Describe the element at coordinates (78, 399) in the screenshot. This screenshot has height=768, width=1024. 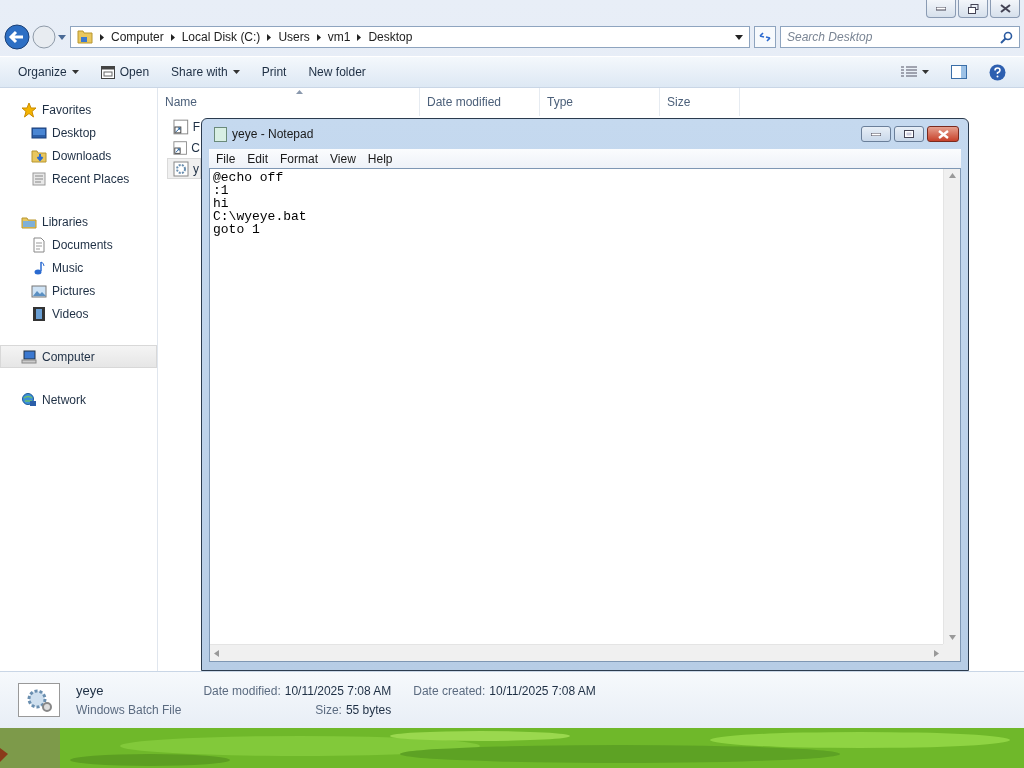
I see `nav-item: Network` at that location.